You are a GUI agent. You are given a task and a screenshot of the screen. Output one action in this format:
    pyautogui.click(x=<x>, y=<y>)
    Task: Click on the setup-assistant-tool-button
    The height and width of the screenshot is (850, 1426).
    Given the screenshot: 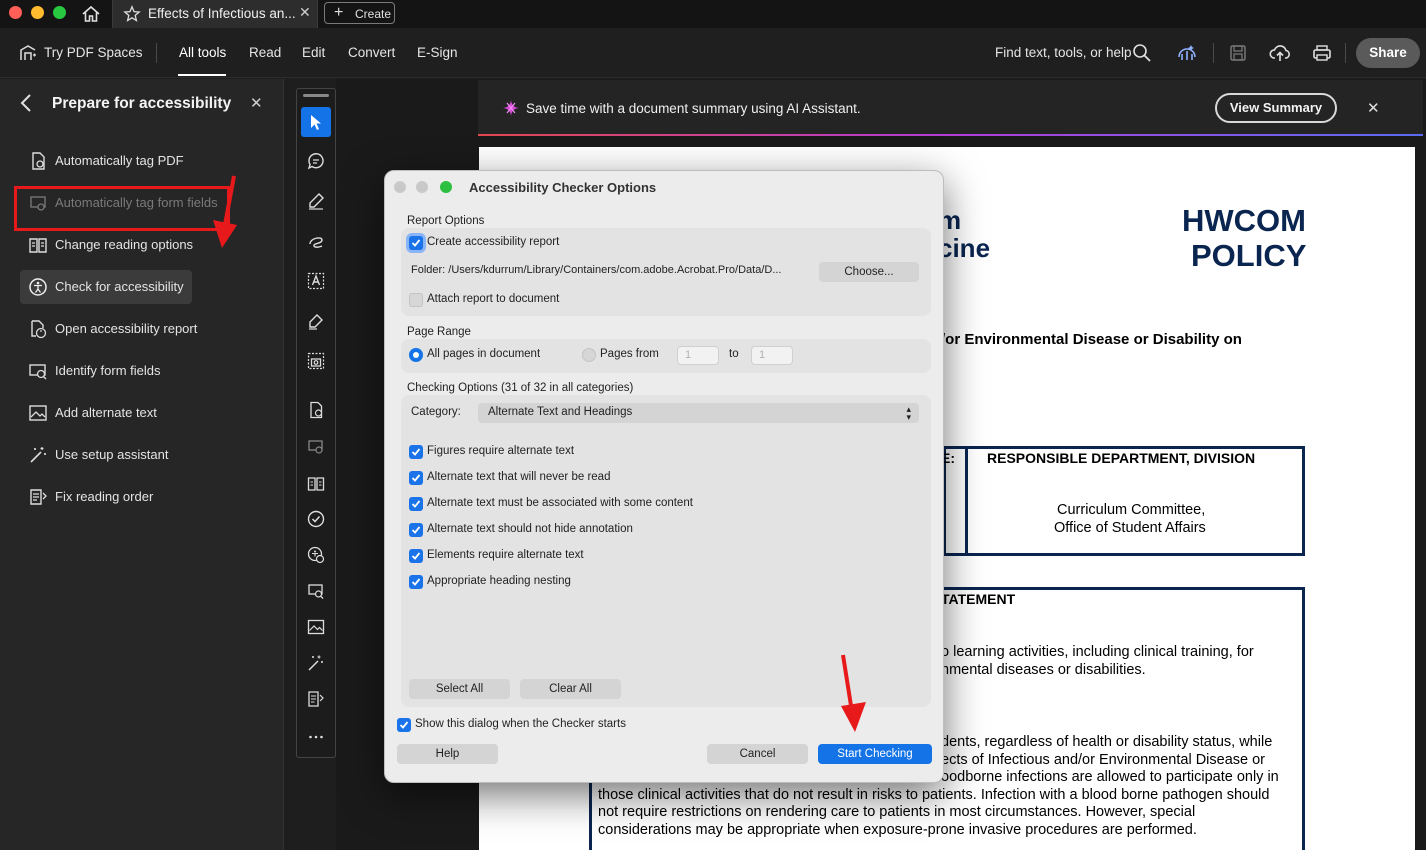 What is the action you would take?
    pyautogui.click(x=316, y=663)
    